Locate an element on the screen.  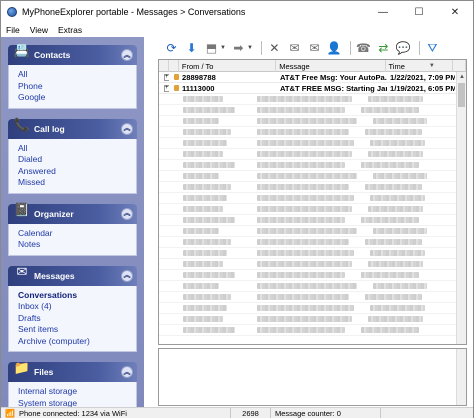
call-icon: ☎ is located at coordinates (363, 48).